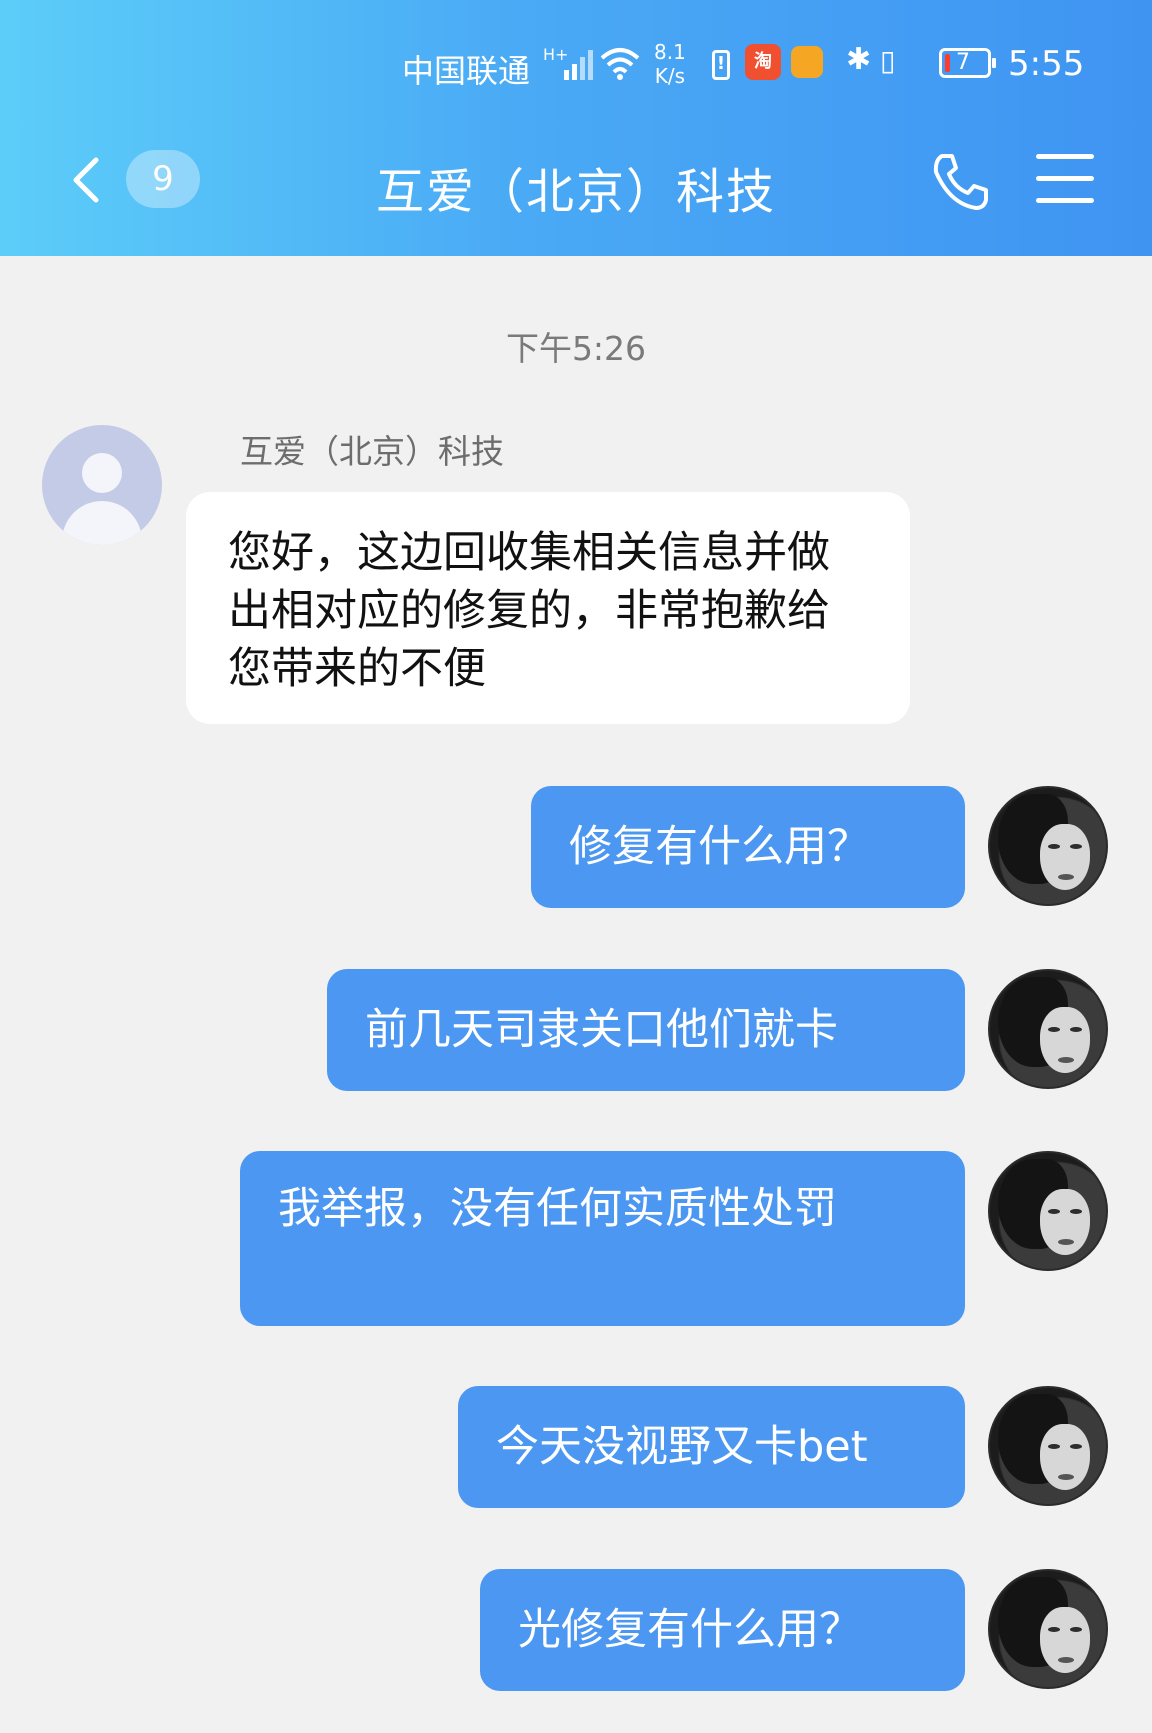  I want to click on status-bar: 中国联通 H+ 8.1 K/s ! 淘 ✱ ▯ 7 5:55, so click(576, 66).